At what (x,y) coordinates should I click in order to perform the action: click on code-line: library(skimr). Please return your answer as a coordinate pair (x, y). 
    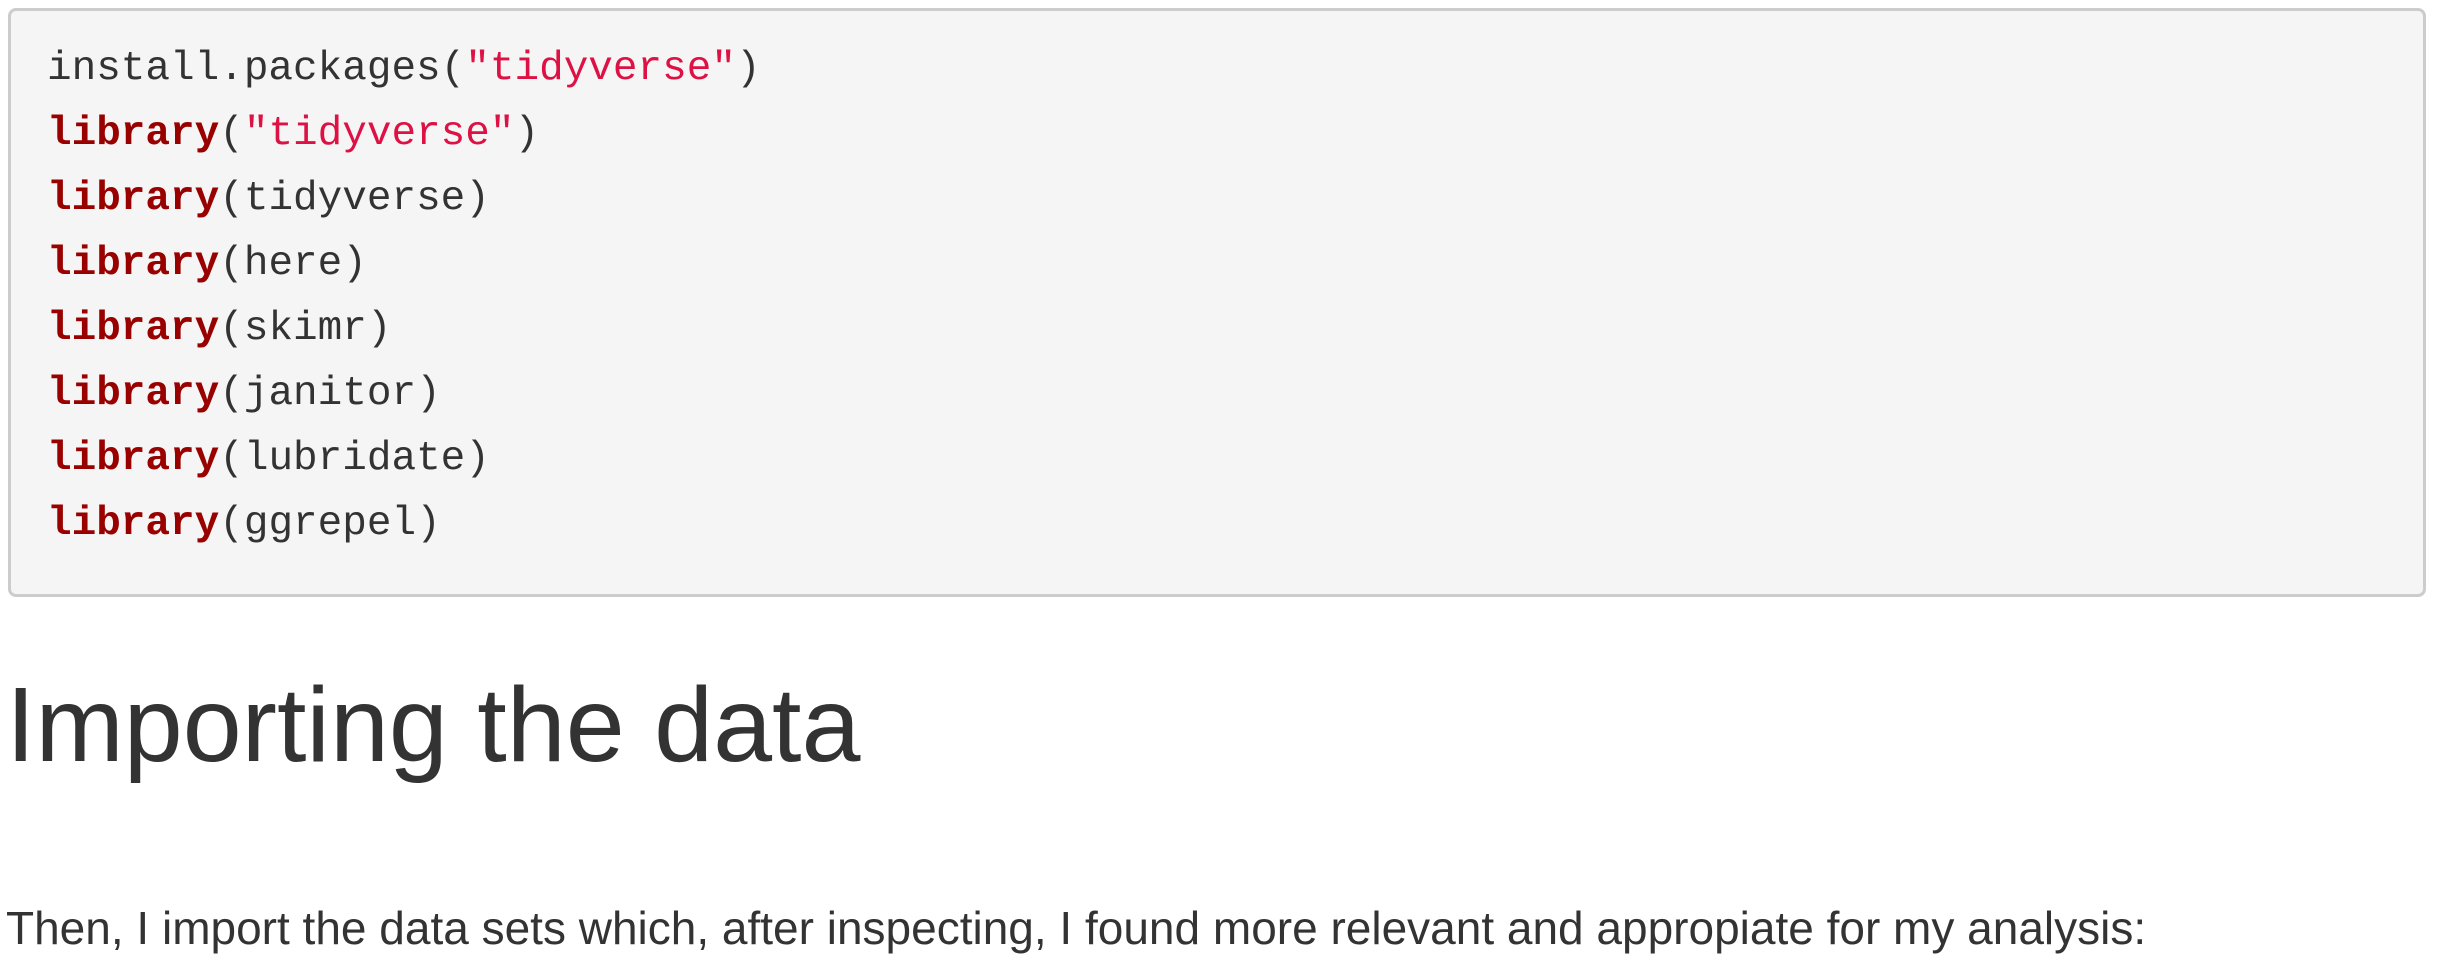
    Looking at the image, I should click on (1235, 329).